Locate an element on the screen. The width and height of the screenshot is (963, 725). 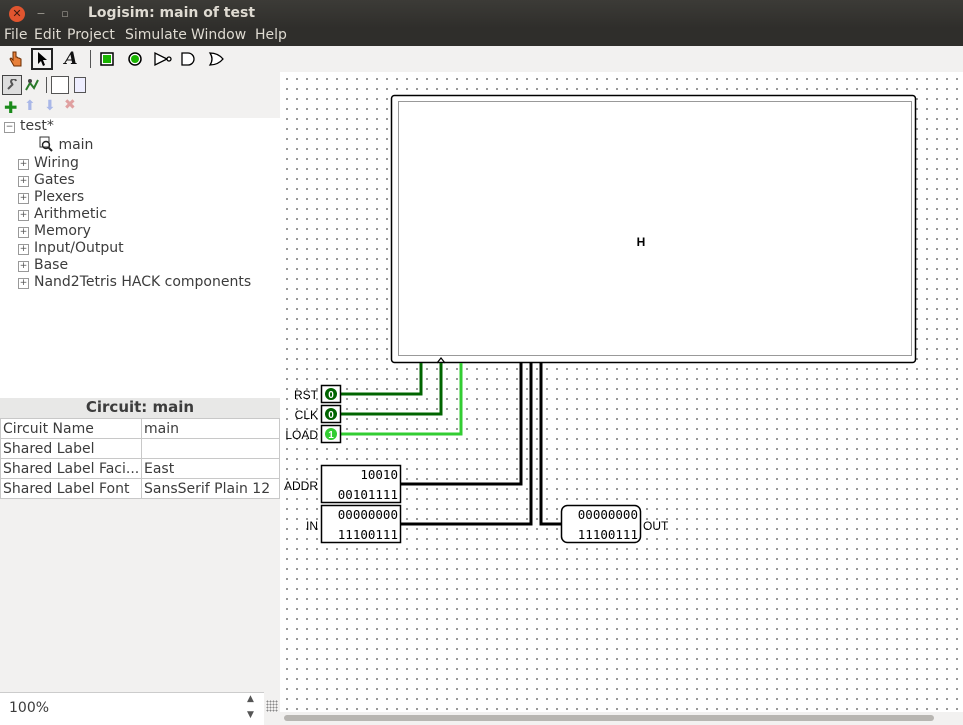
tree-library: + Input/Output is located at coordinates (71, 248).